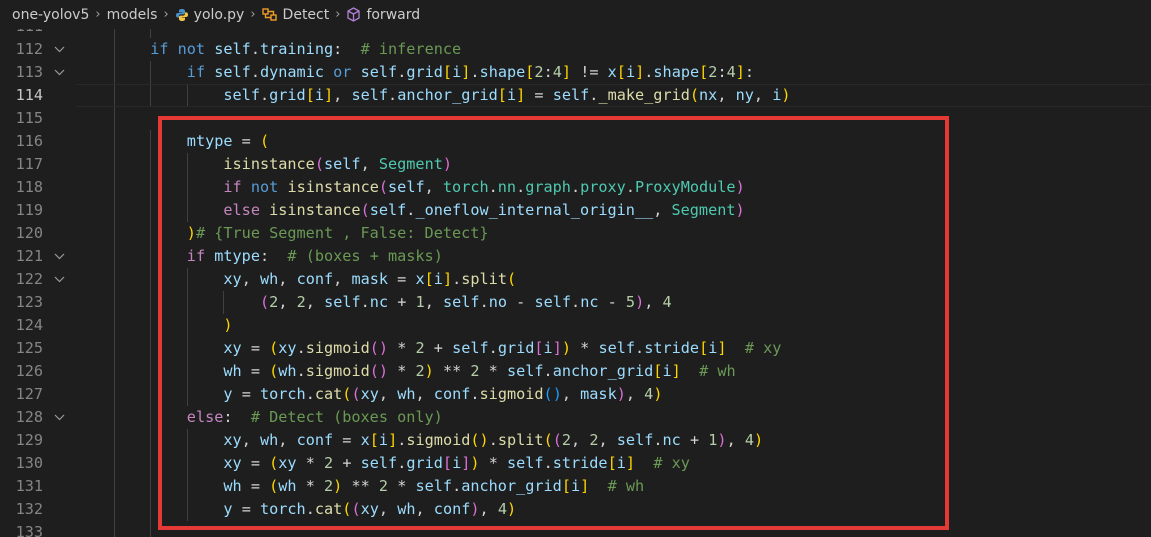 The height and width of the screenshot is (537, 1151). Describe the element at coordinates (402, 371) in the screenshot. I see `code-token: *` at that location.